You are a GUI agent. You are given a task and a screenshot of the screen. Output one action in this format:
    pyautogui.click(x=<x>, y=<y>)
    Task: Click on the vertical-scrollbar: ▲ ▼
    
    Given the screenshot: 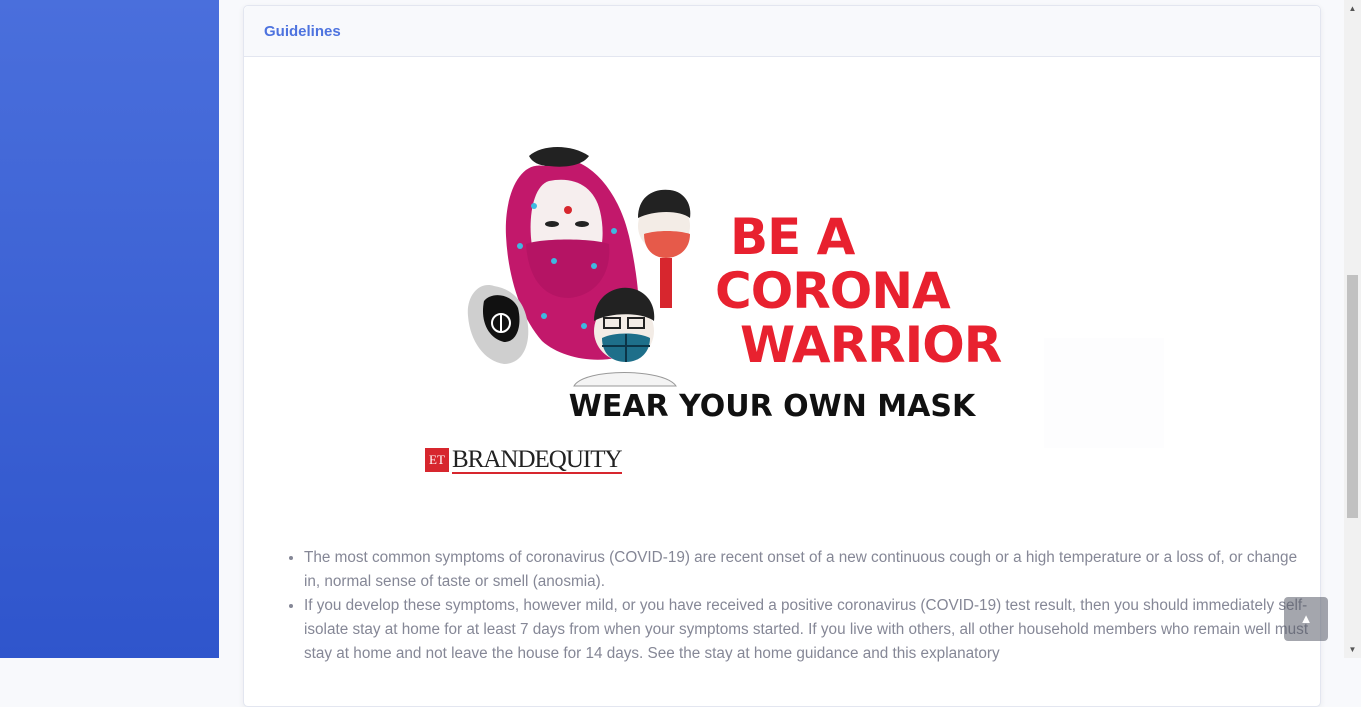 What is the action you would take?
    pyautogui.click(x=1352, y=329)
    